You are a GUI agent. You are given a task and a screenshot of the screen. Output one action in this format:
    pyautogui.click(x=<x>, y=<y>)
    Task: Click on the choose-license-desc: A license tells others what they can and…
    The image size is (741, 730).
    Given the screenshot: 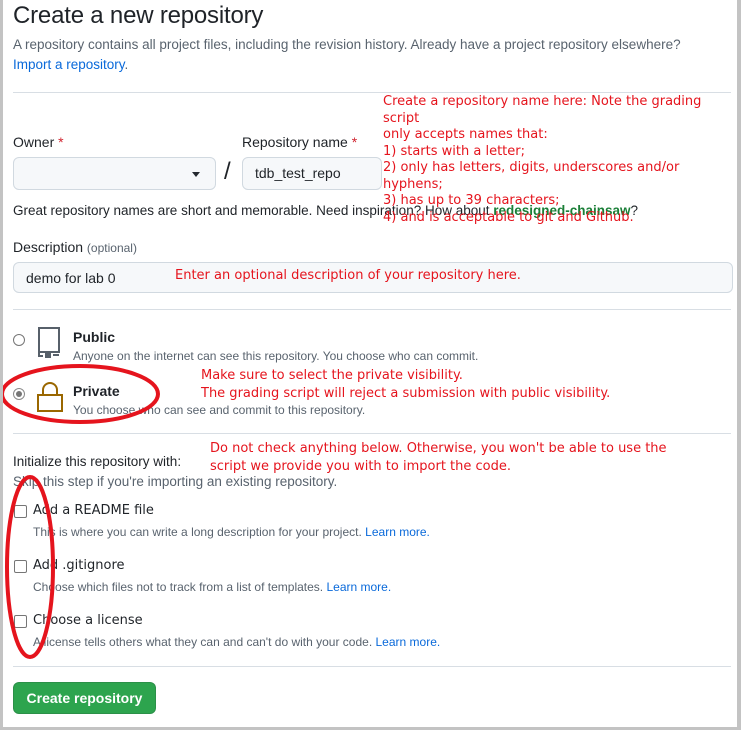 What is the action you would take?
    pyautogui.click(x=236, y=642)
    